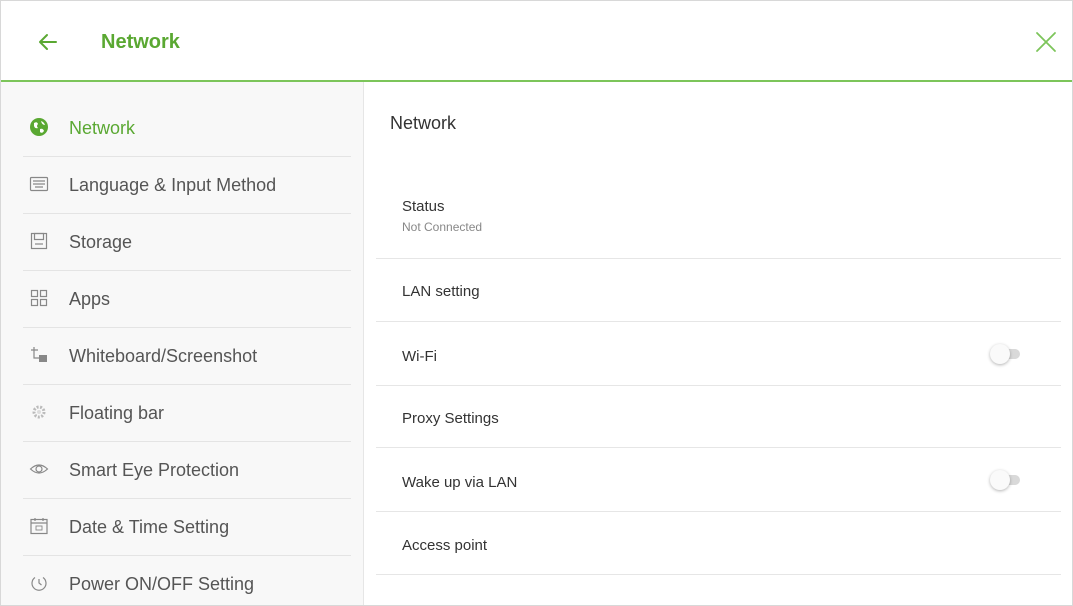 Image resolution: width=1073 pixels, height=606 pixels. I want to click on sidebar-item-eye-protection: Smart Eye Protection, so click(187, 470).